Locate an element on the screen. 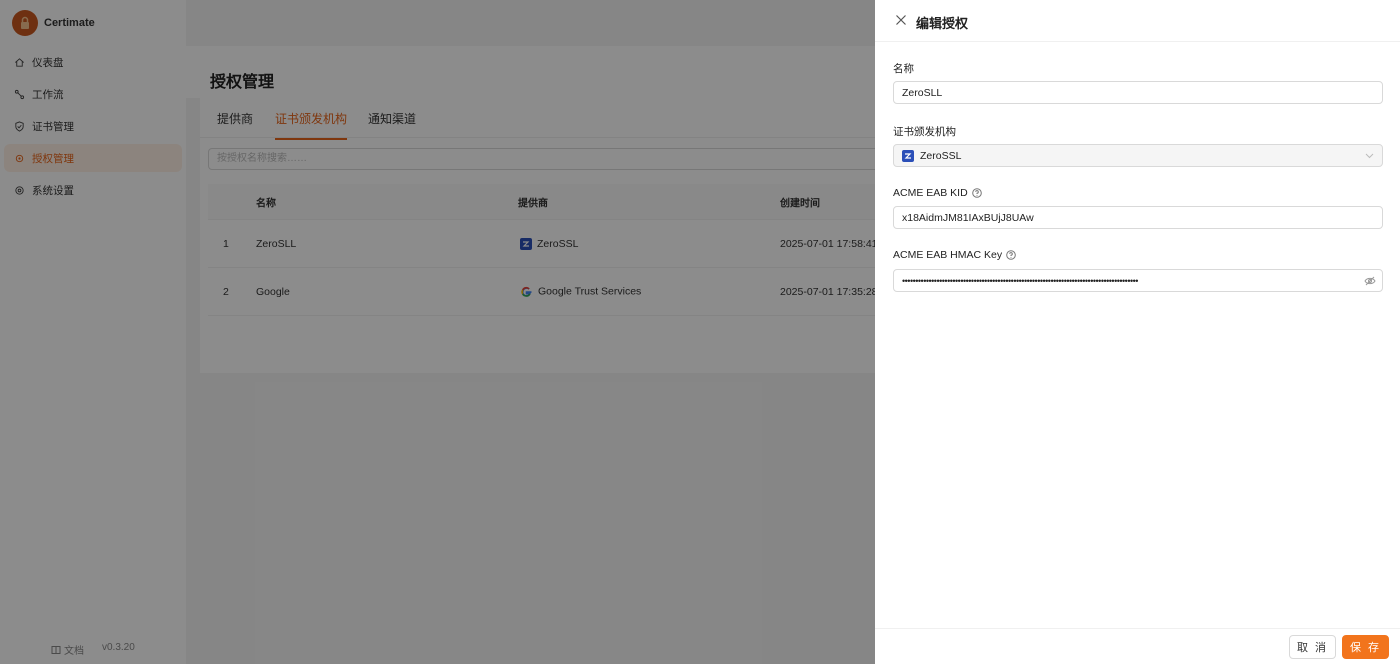 This screenshot has width=1400, height=664. hmac-label: ACME EAB HMAC Key is located at coordinates (954, 255).